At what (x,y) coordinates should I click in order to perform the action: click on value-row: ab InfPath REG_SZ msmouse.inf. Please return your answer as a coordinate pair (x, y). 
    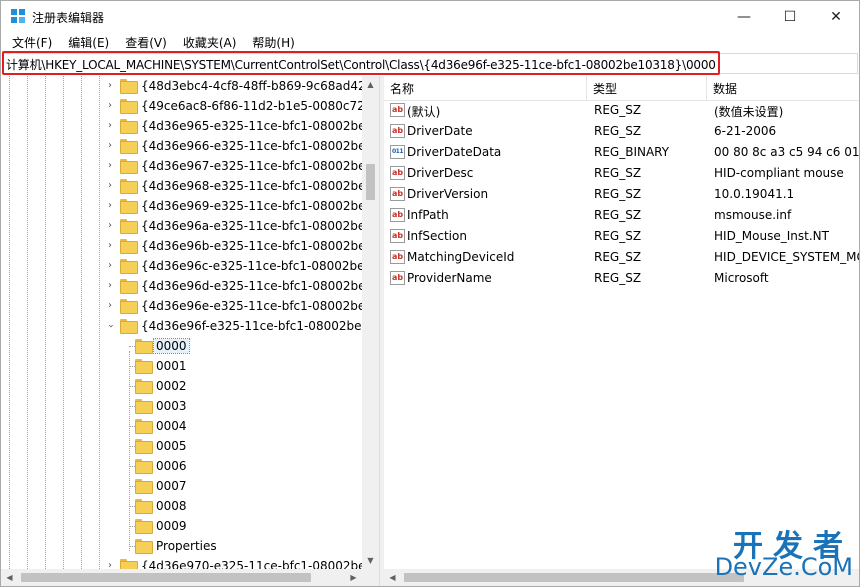
    Looking at the image, I should click on (621, 215).